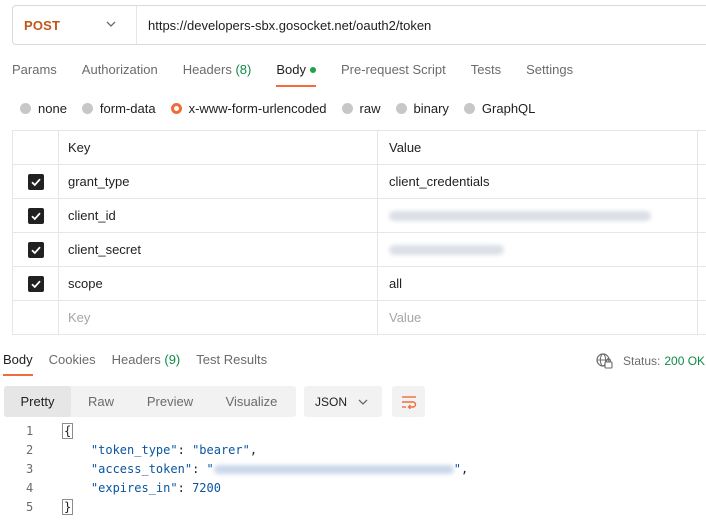  I want to click on radio-raw: raw, so click(361, 108).